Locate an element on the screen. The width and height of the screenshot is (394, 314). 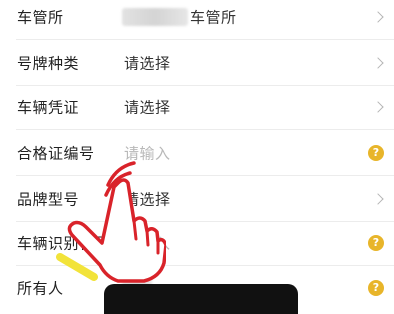
vehicle-certificate-select: 请选择 is located at coordinates (147, 107).